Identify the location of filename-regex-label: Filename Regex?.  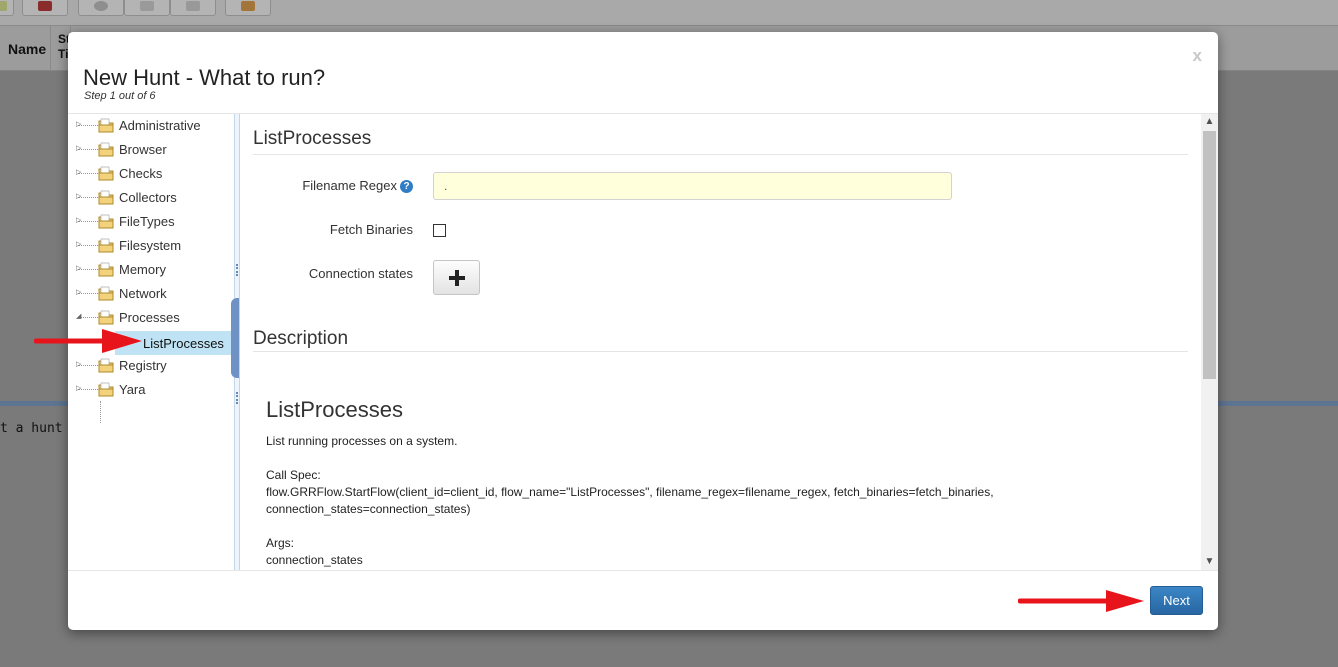
(357, 185).